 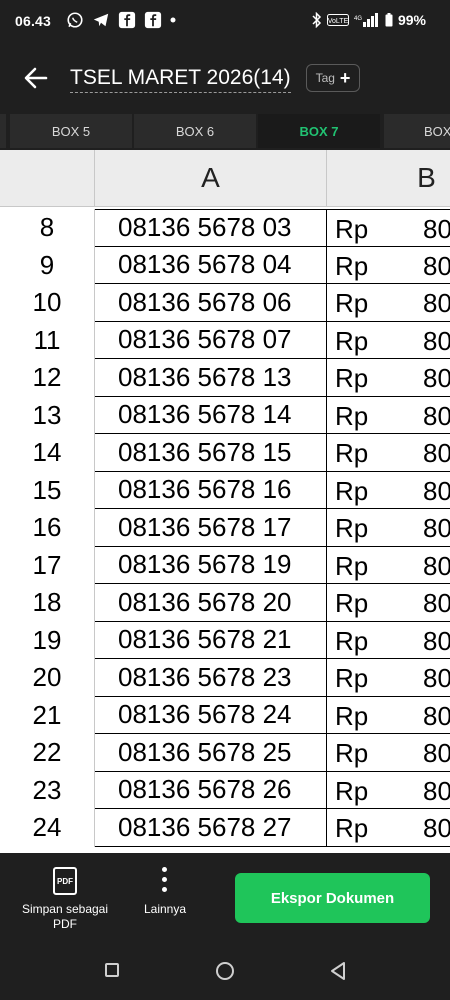 What do you see at coordinates (211, 265) in the screenshot?
I see `cell-a: 08136 5678 04` at bounding box center [211, 265].